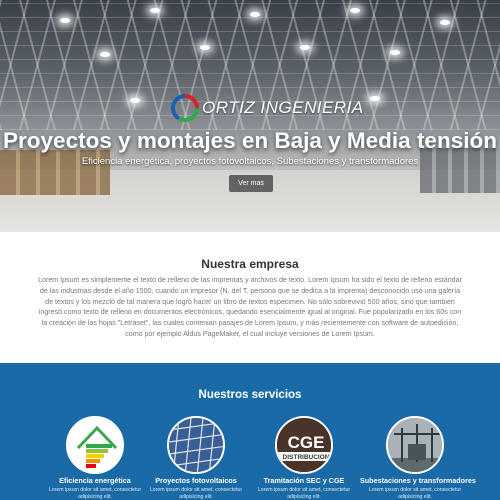  Describe the element at coordinates (460, 170) in the screenshot. I see `warehouse-shelf` at that location.